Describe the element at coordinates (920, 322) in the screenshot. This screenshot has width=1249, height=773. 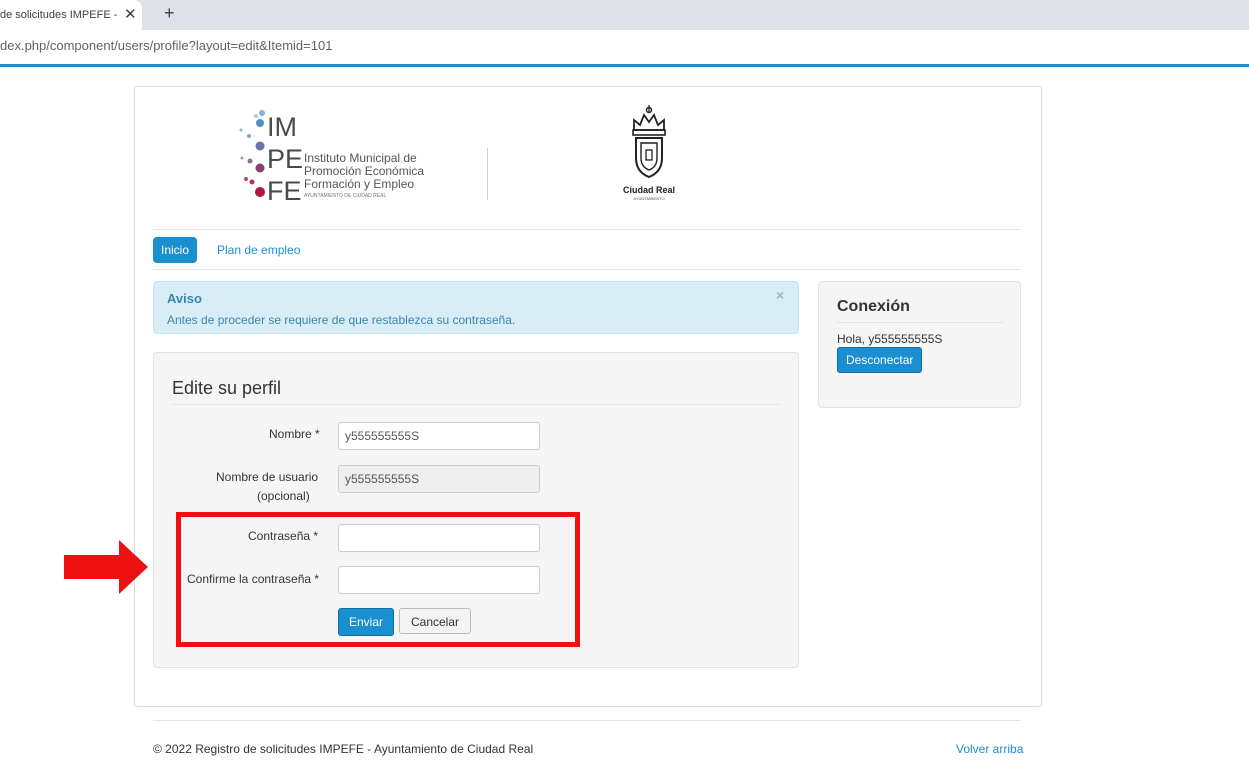
I see `login-module-divider` at that location.